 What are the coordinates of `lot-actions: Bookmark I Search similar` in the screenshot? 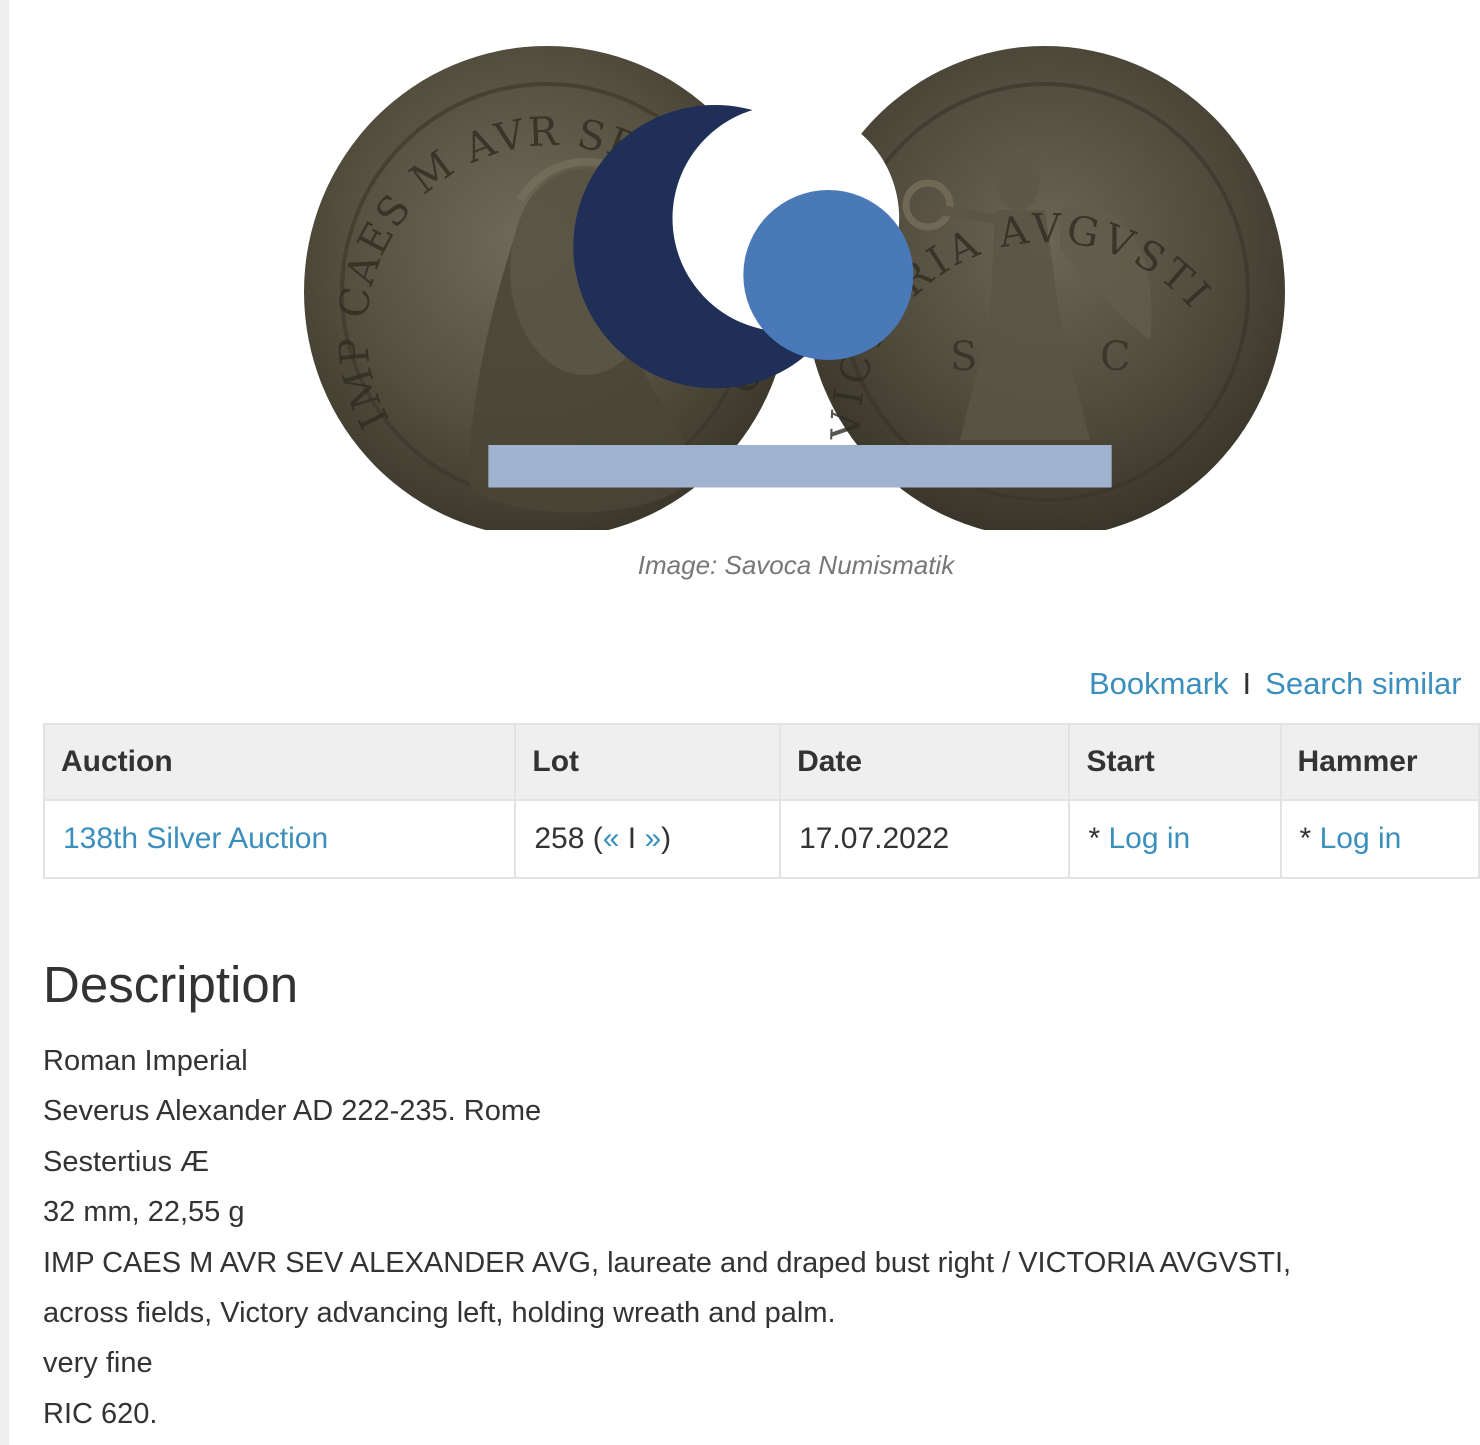 It's located at (1275, 684).